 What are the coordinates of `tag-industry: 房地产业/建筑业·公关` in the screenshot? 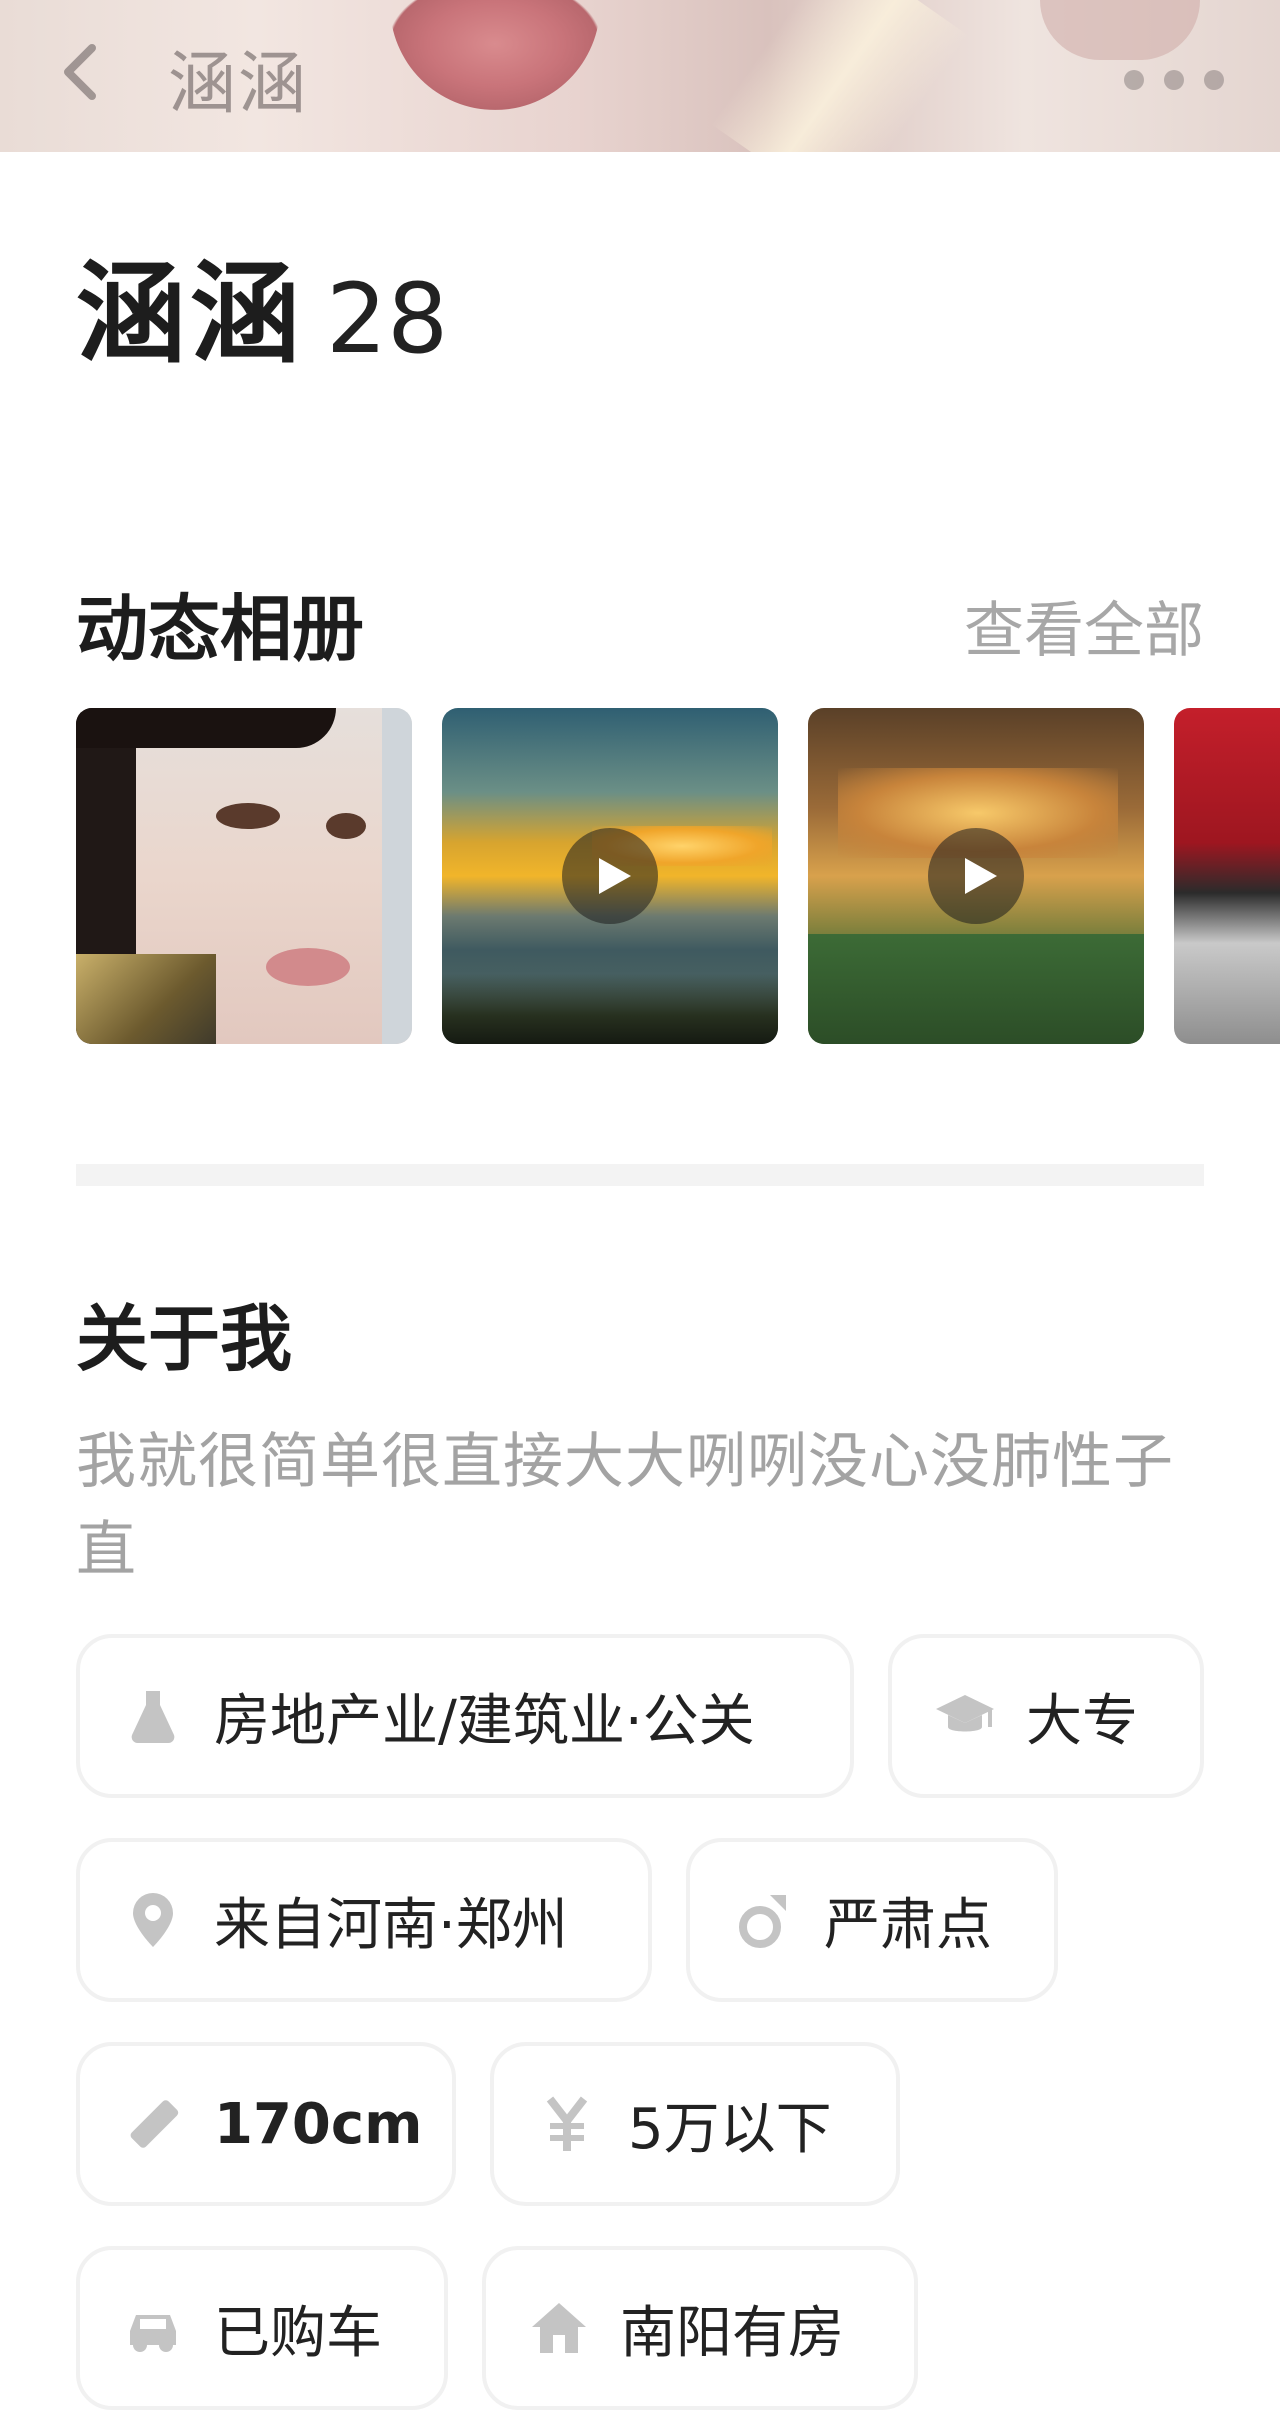 It's located at (465, 1716).